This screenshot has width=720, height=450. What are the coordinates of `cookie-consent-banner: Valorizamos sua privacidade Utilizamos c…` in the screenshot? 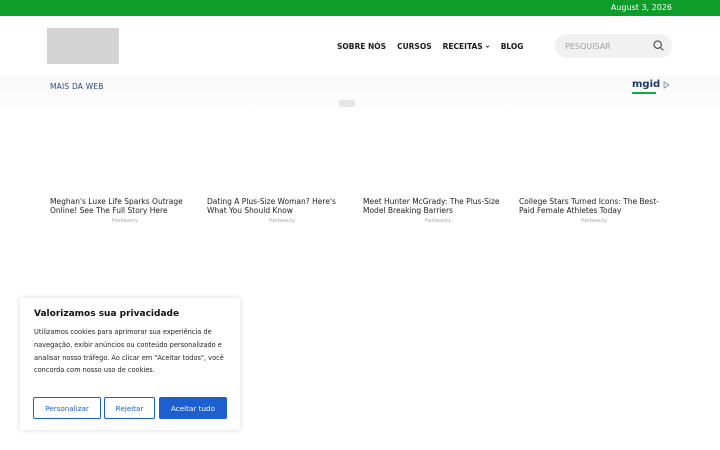 It's located at (130, 364).